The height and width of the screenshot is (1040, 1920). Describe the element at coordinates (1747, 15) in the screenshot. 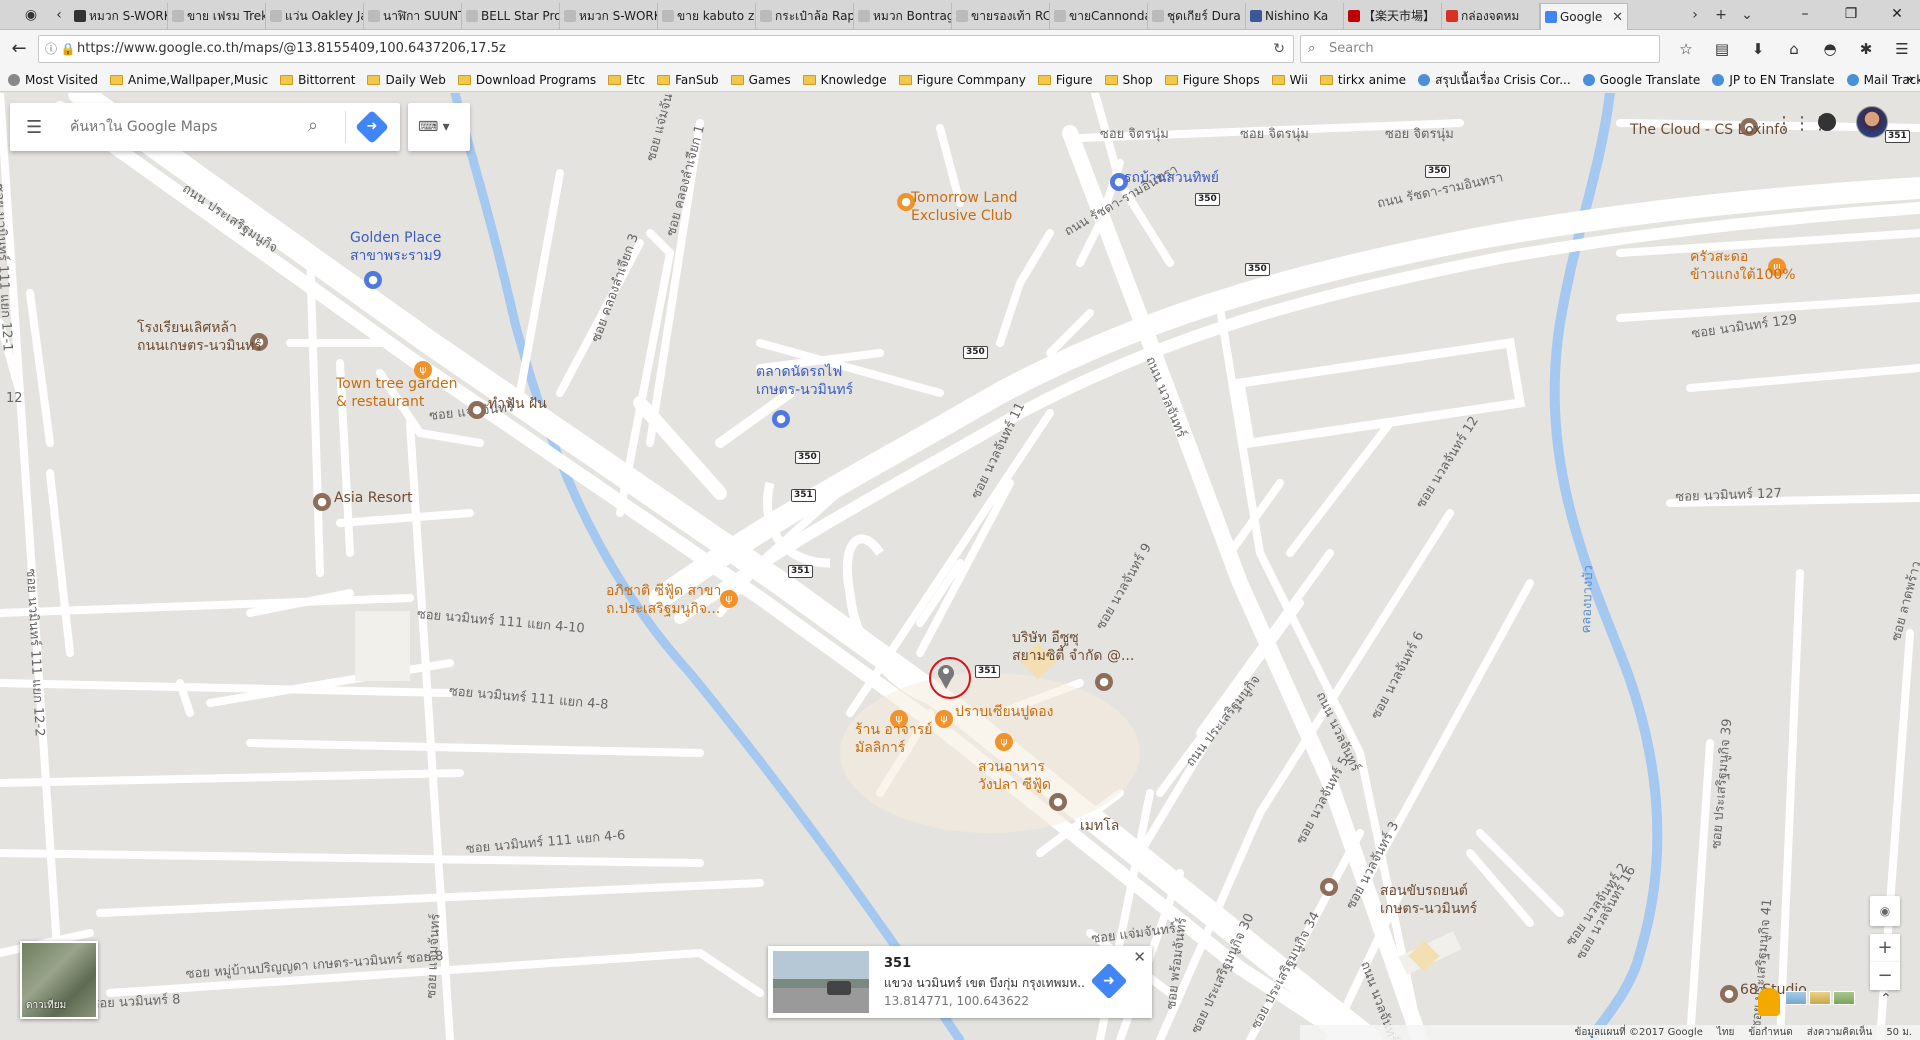

I see `tab-list-icon: ⌄` at that location.